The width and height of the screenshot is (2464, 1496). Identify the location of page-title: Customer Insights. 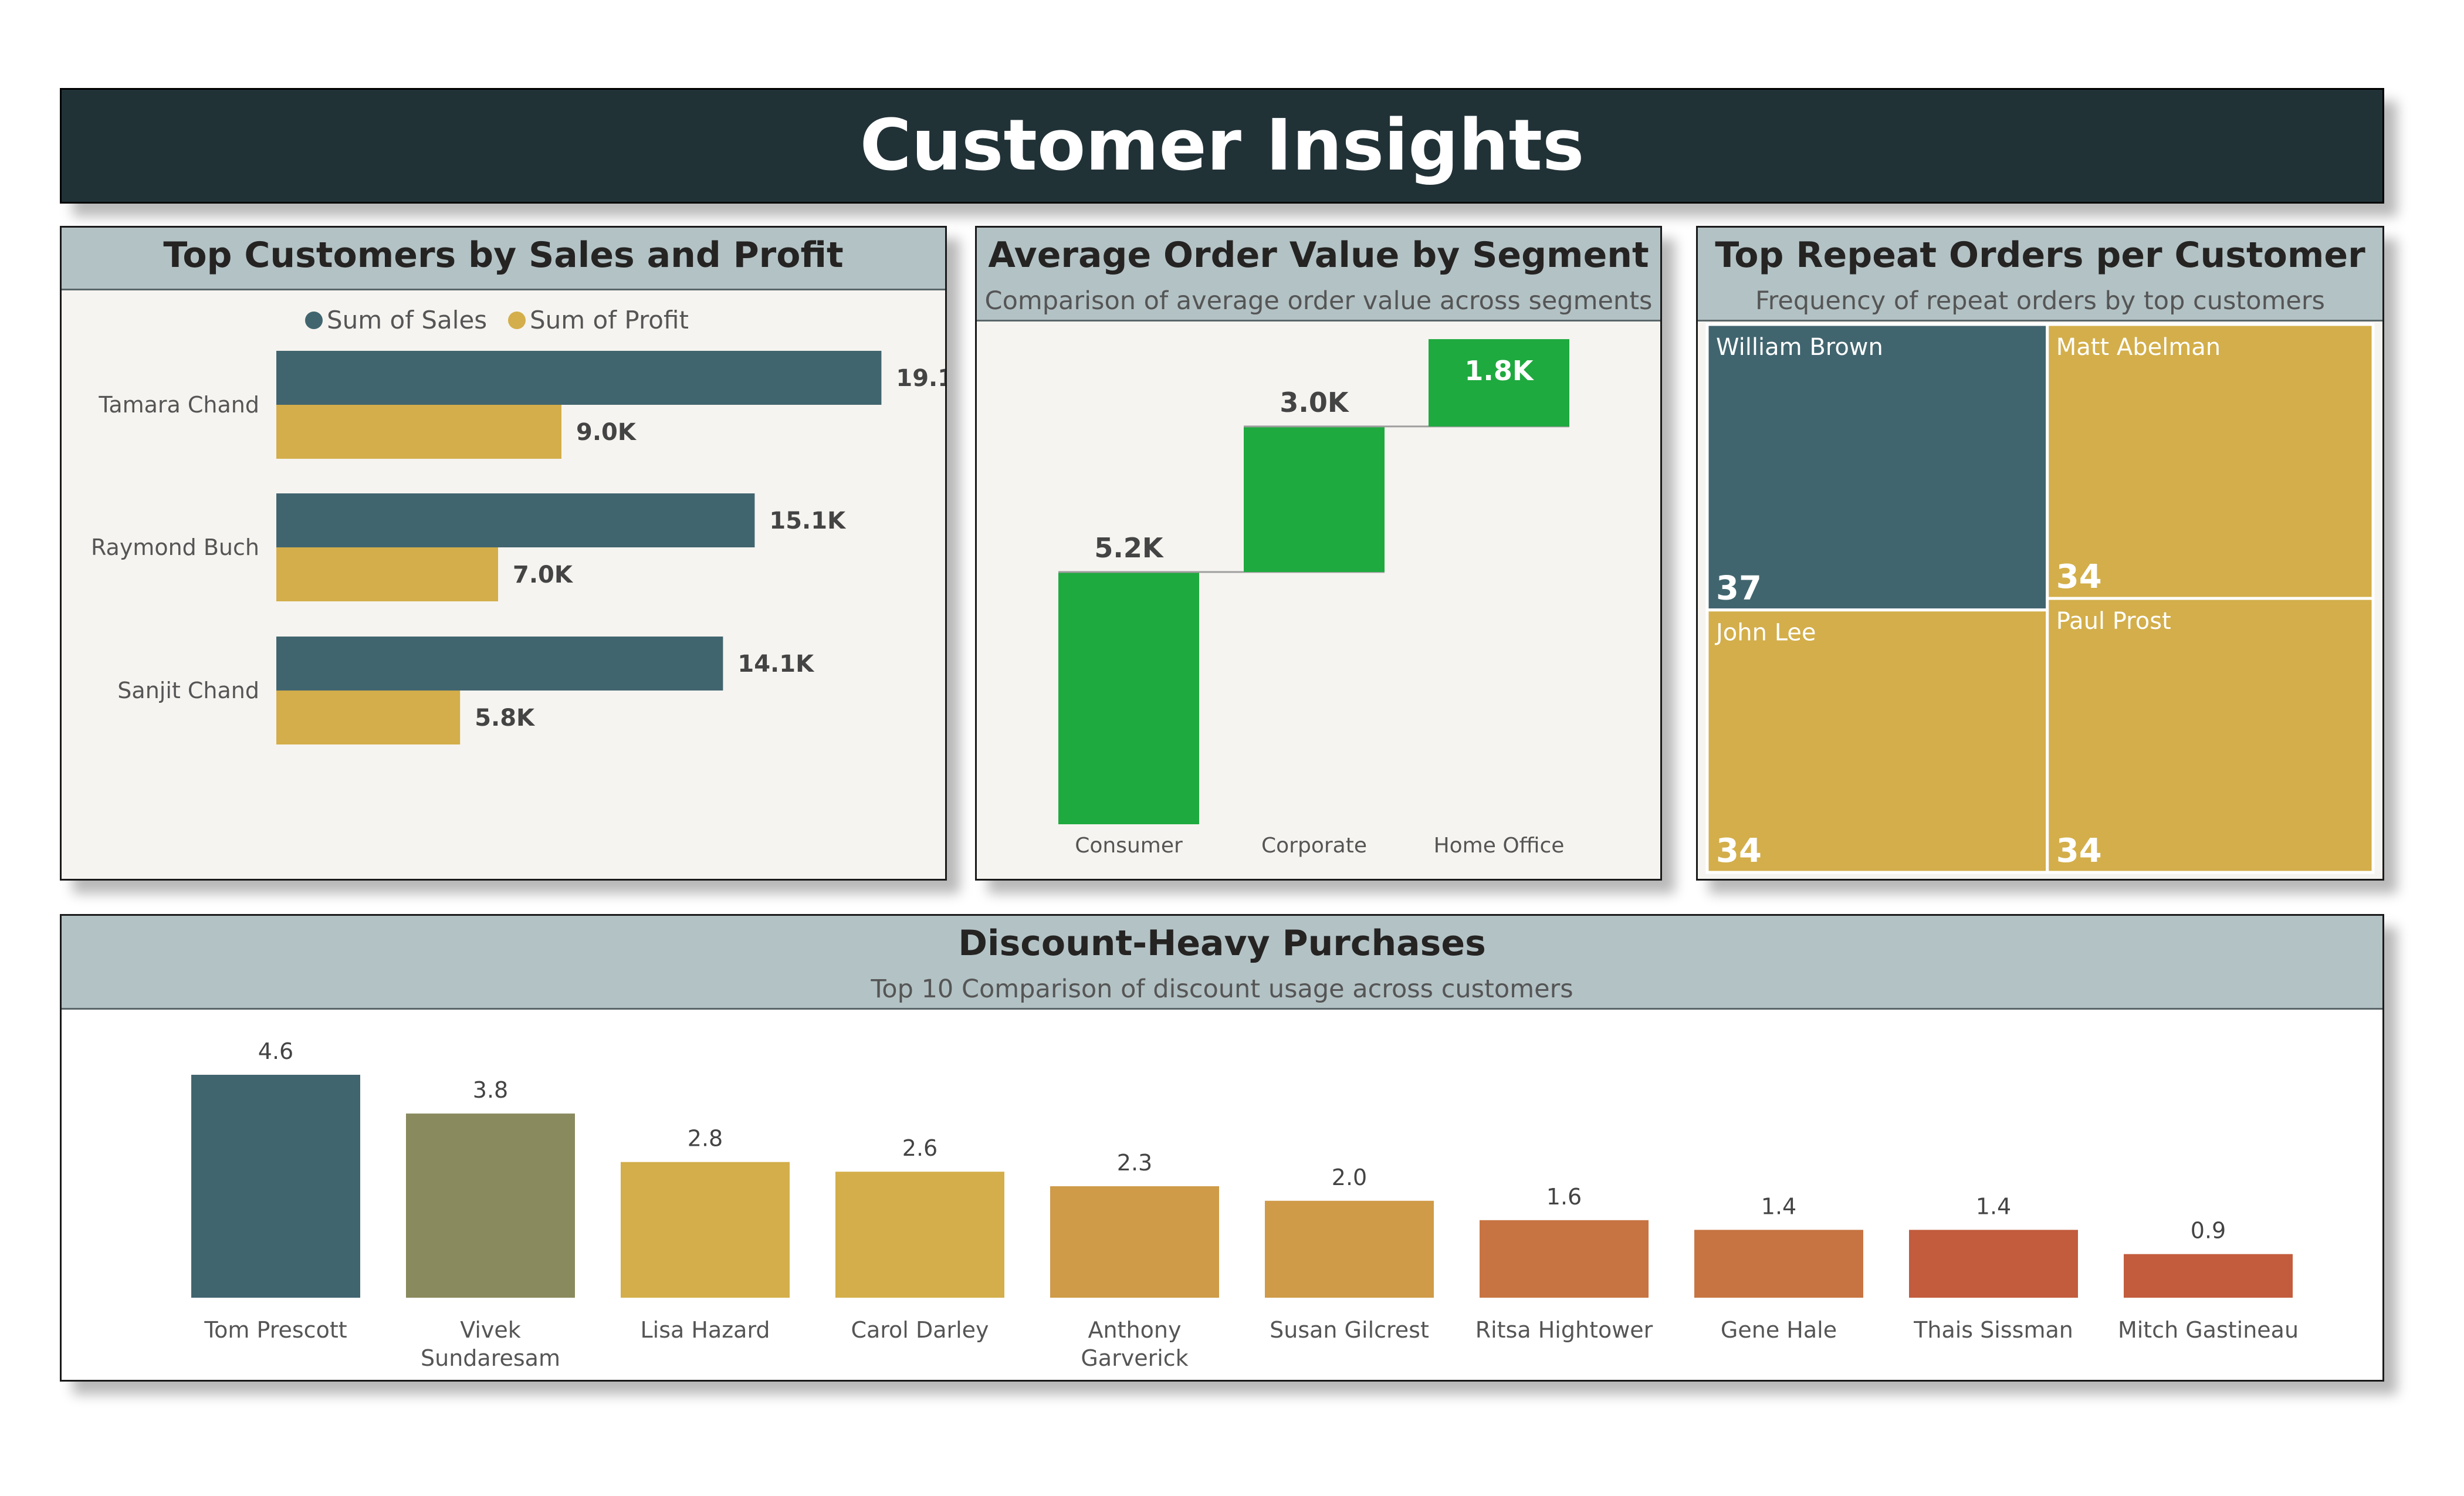
(1222, 146).